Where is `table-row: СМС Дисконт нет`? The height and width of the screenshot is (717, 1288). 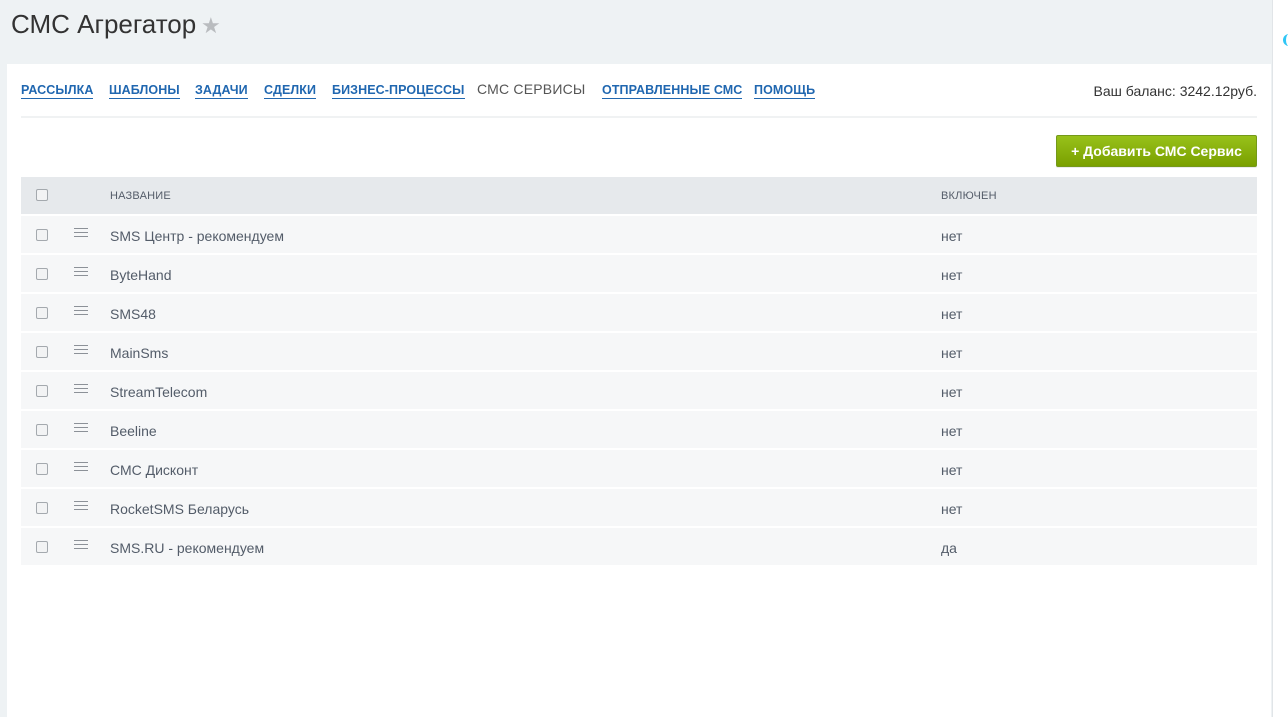
table-row: СМС Дисконт нет is located at coordinates (639, 467).